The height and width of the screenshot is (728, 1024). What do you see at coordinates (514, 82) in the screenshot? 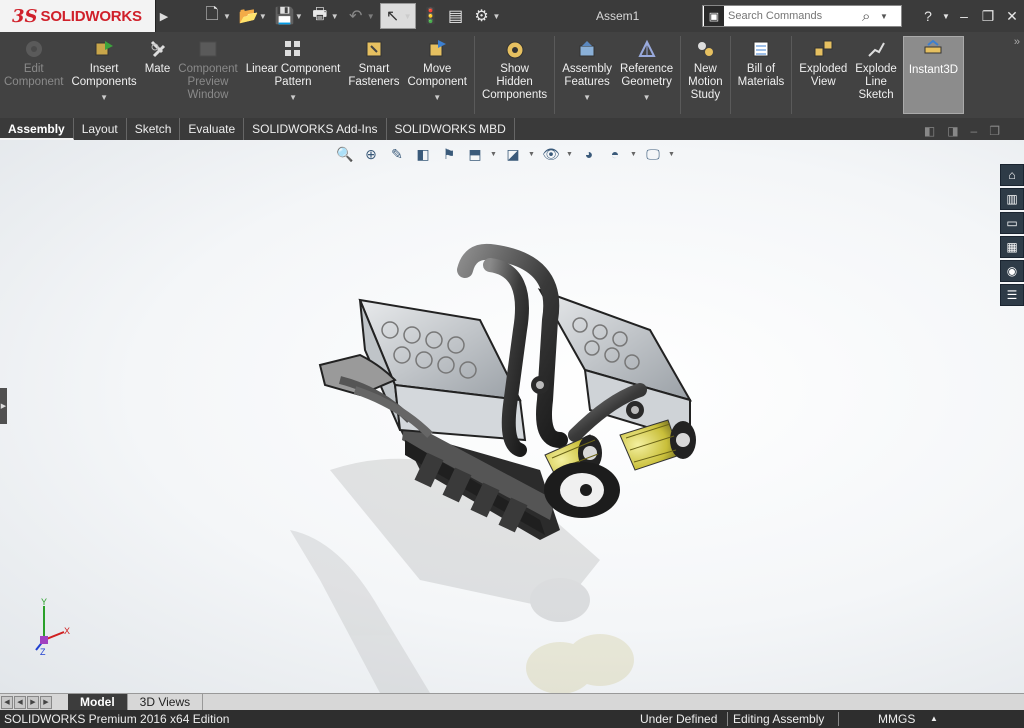
I see `command-label: Show Hidden Components` at bounding box center [514, 82].